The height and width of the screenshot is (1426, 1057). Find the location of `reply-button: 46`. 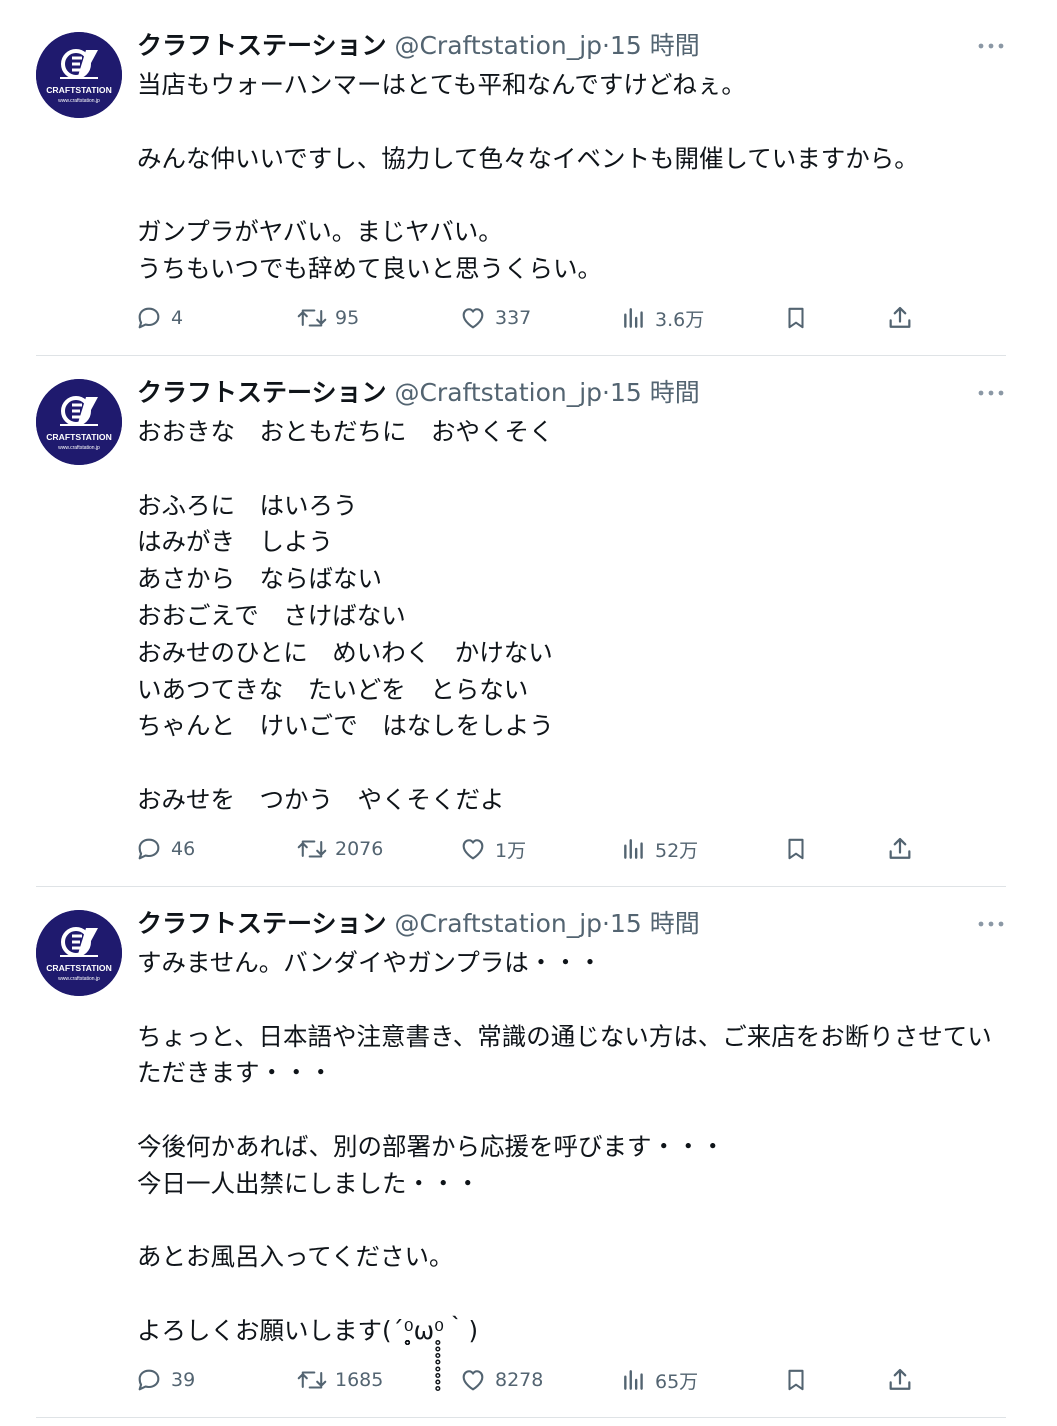

reply-button: 46 is located at coordinates (165, 849).